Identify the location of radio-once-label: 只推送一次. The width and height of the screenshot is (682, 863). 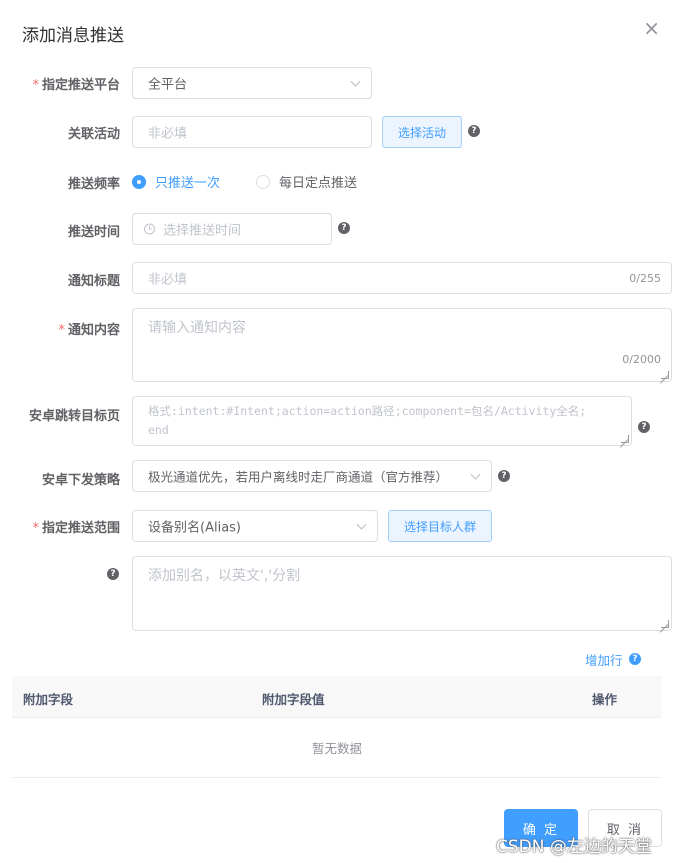
(188, 183).